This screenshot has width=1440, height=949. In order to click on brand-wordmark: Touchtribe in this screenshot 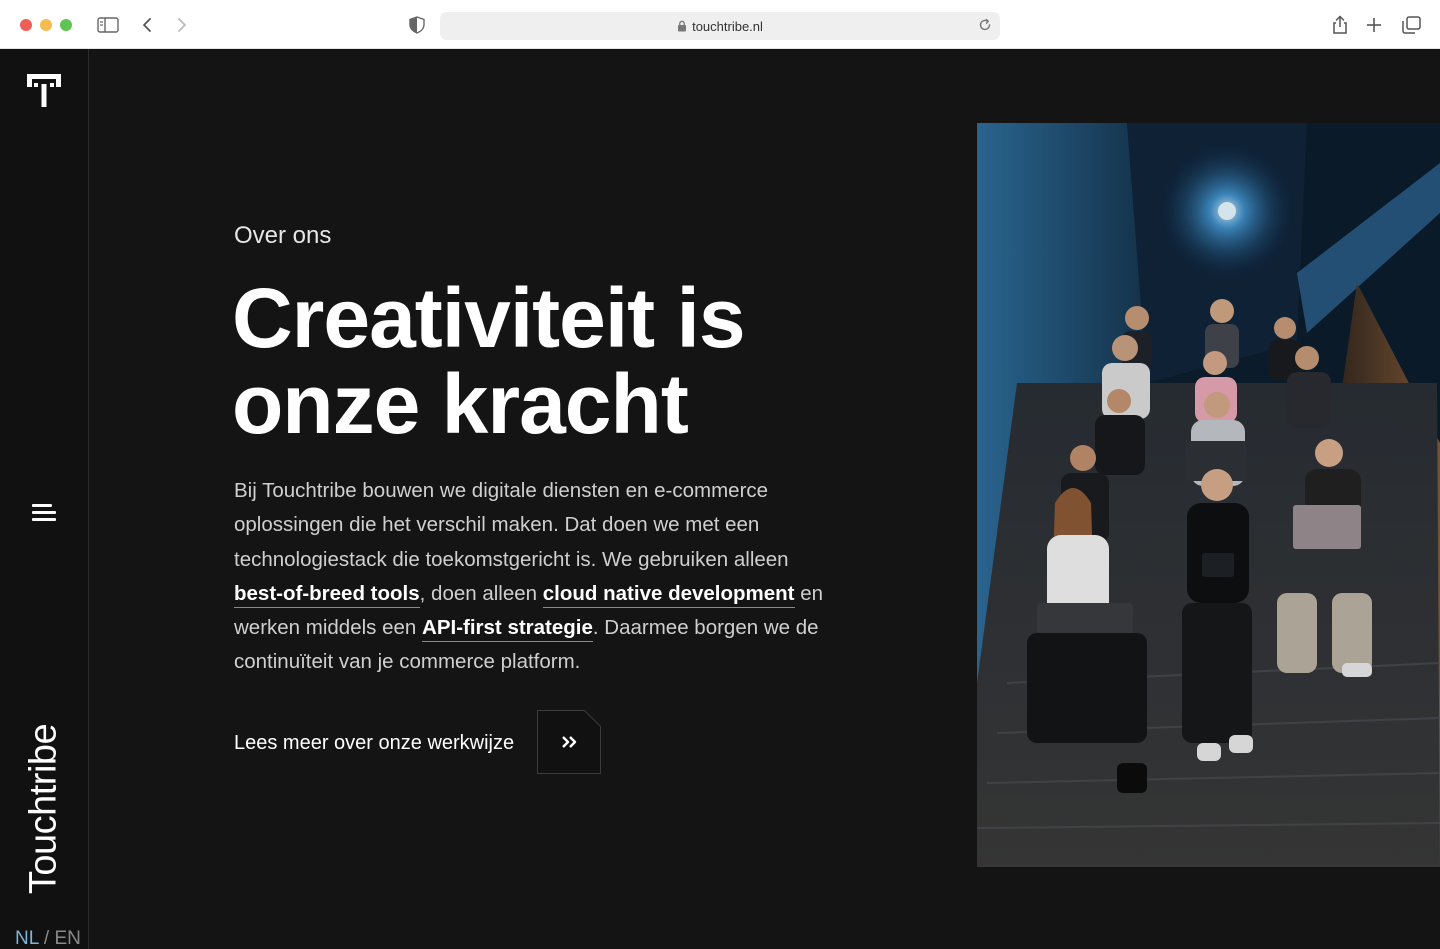, I will do `click(43, 809)`.